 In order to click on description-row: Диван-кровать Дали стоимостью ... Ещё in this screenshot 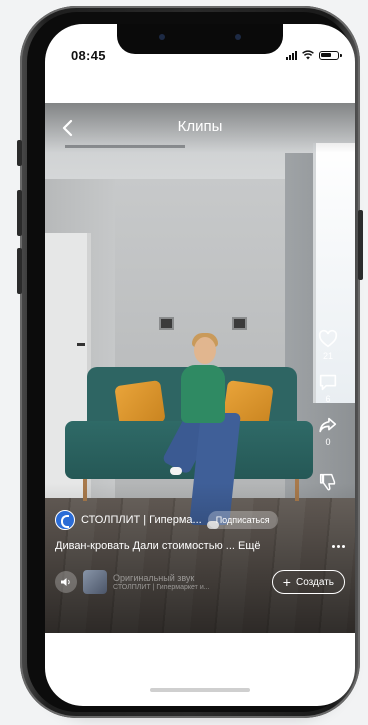, I will do `click(201, 546)`.